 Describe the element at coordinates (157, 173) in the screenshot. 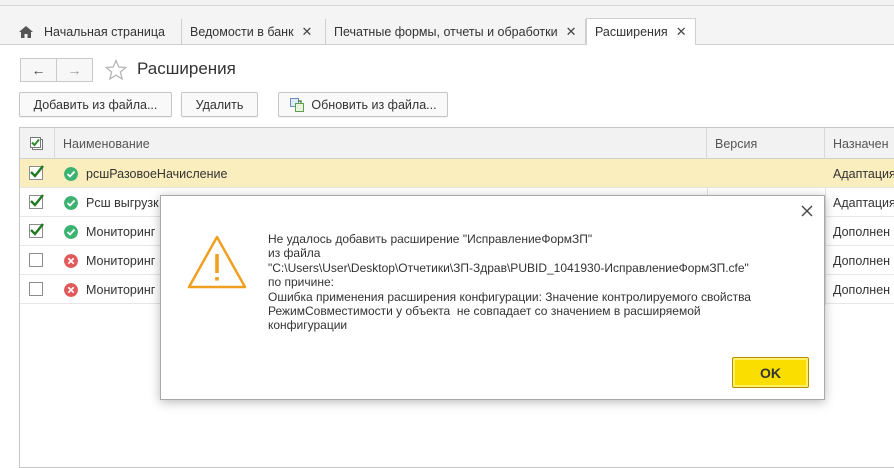

I see `row-name: рсшРазовоеНачисление` at that location.